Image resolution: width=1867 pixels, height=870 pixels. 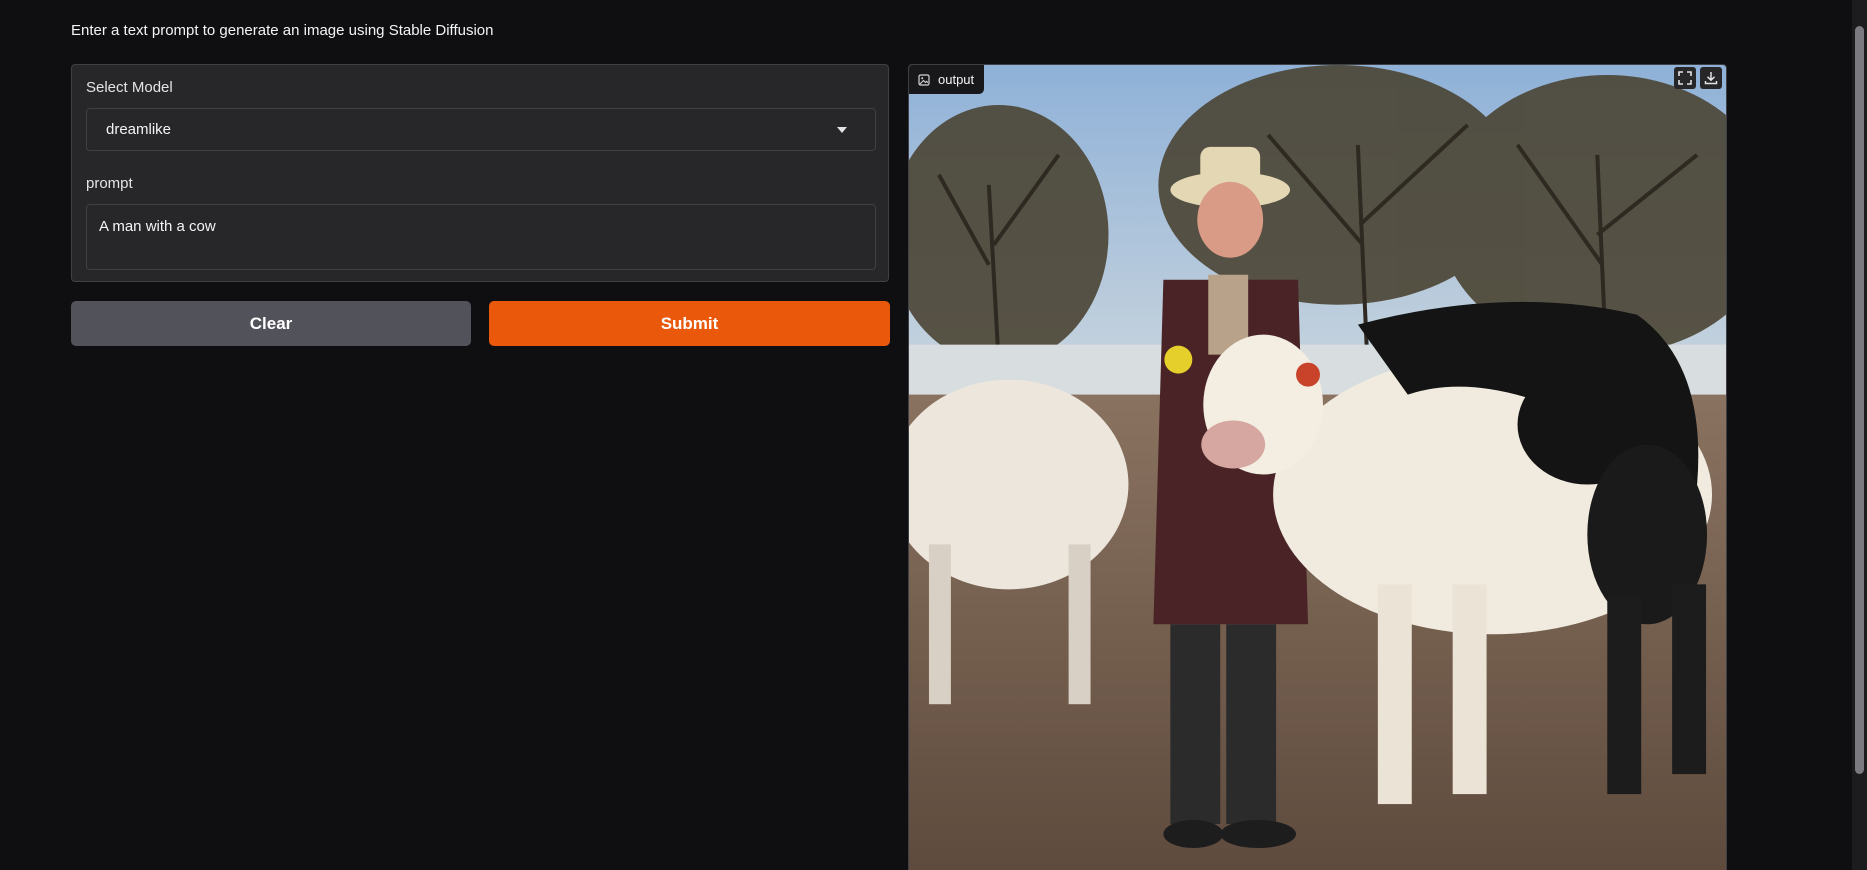 I want to click on fullscreen-button, so click(x=1685, y=78).